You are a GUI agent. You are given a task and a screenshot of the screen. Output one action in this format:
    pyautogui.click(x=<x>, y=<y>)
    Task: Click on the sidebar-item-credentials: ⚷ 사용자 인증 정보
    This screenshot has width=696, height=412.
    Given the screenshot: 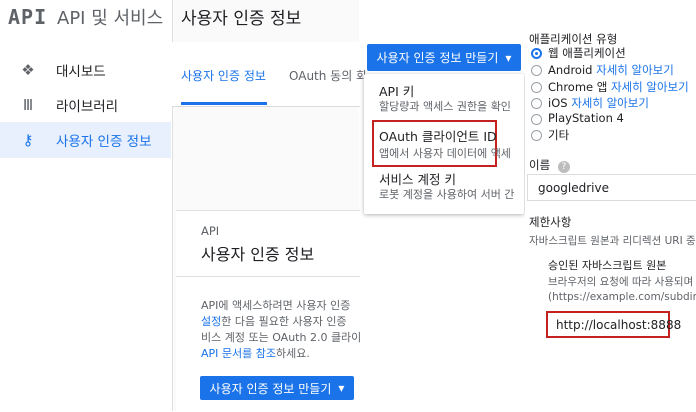 What is the action you would take?
    pyautogui.click(x=85, y=140)
    